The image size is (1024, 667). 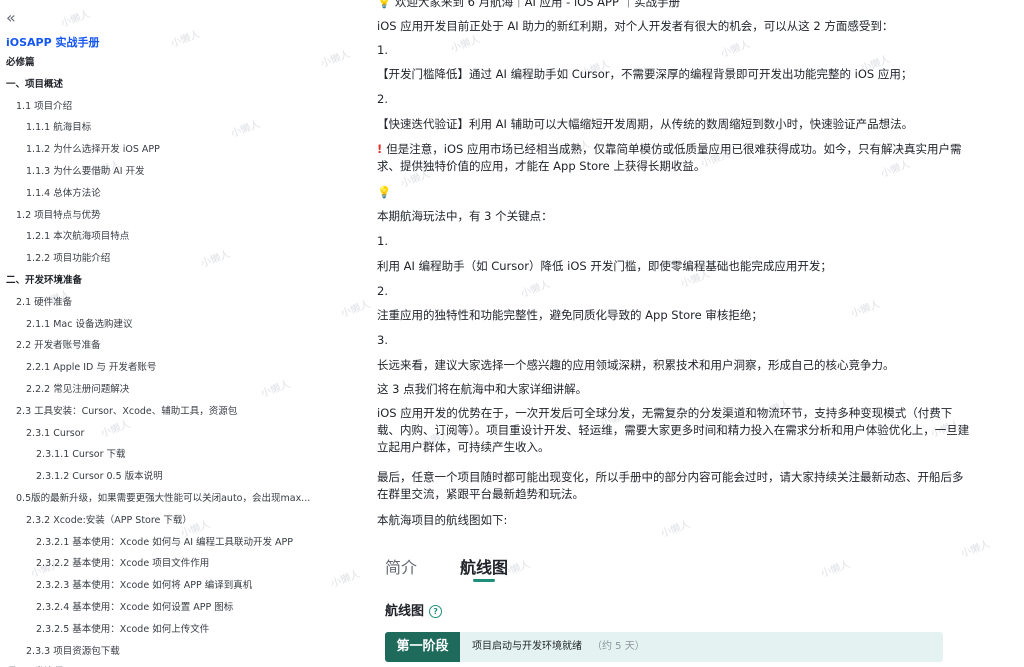 What do you see at coordinates (382, 340) in the screenshot?
I see `list-number: 3.` at bounding box center [382, 340].